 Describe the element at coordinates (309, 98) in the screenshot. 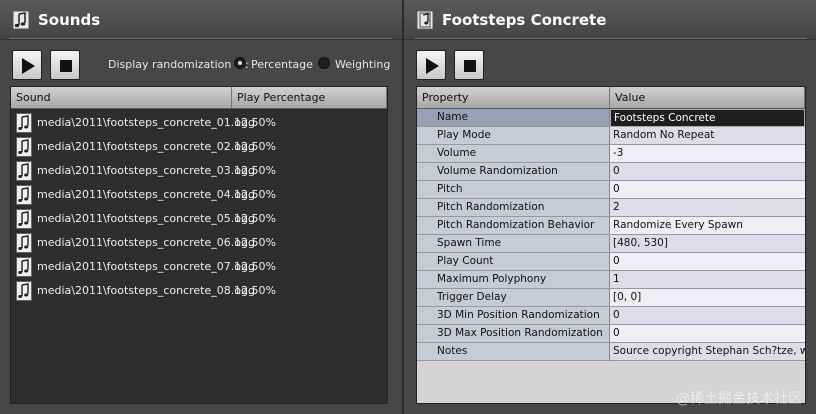

I see `column-header-play-percentage: Play Percentage` at that location.